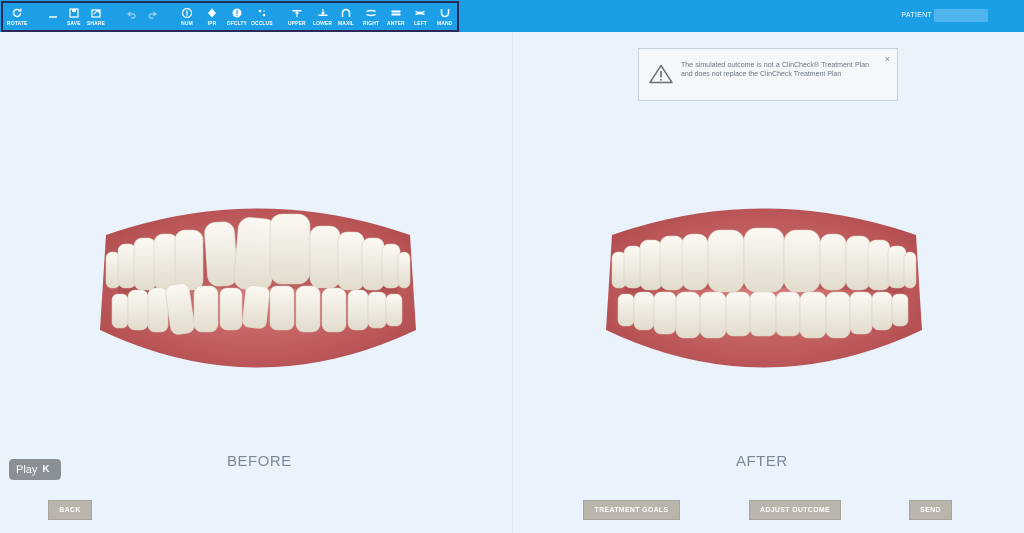 This screenshot has width=1024, height=533. I want to click on right-view-button: RIGHT, so click(371, 18).